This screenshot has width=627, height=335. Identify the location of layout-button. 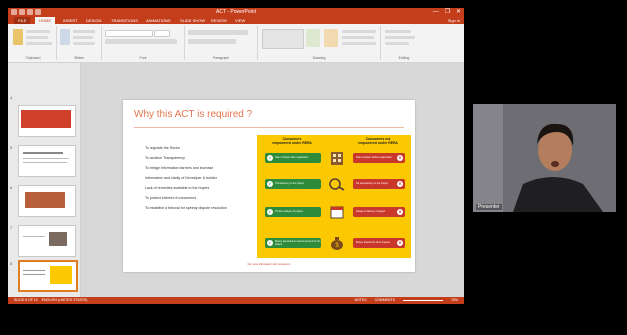
(84, 31).